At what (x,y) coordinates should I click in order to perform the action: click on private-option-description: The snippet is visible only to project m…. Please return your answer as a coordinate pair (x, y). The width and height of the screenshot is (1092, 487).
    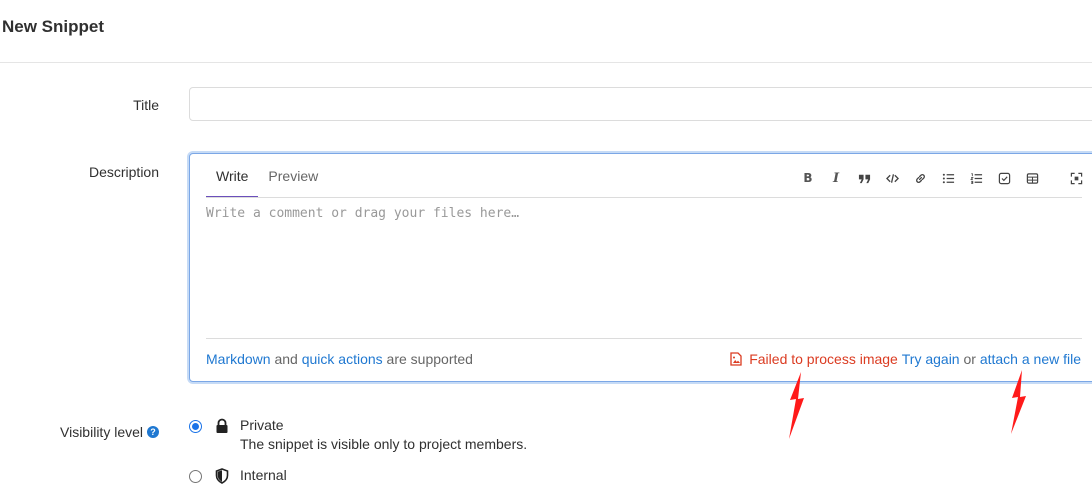
    Looking at the image, I should click on (384, 444).